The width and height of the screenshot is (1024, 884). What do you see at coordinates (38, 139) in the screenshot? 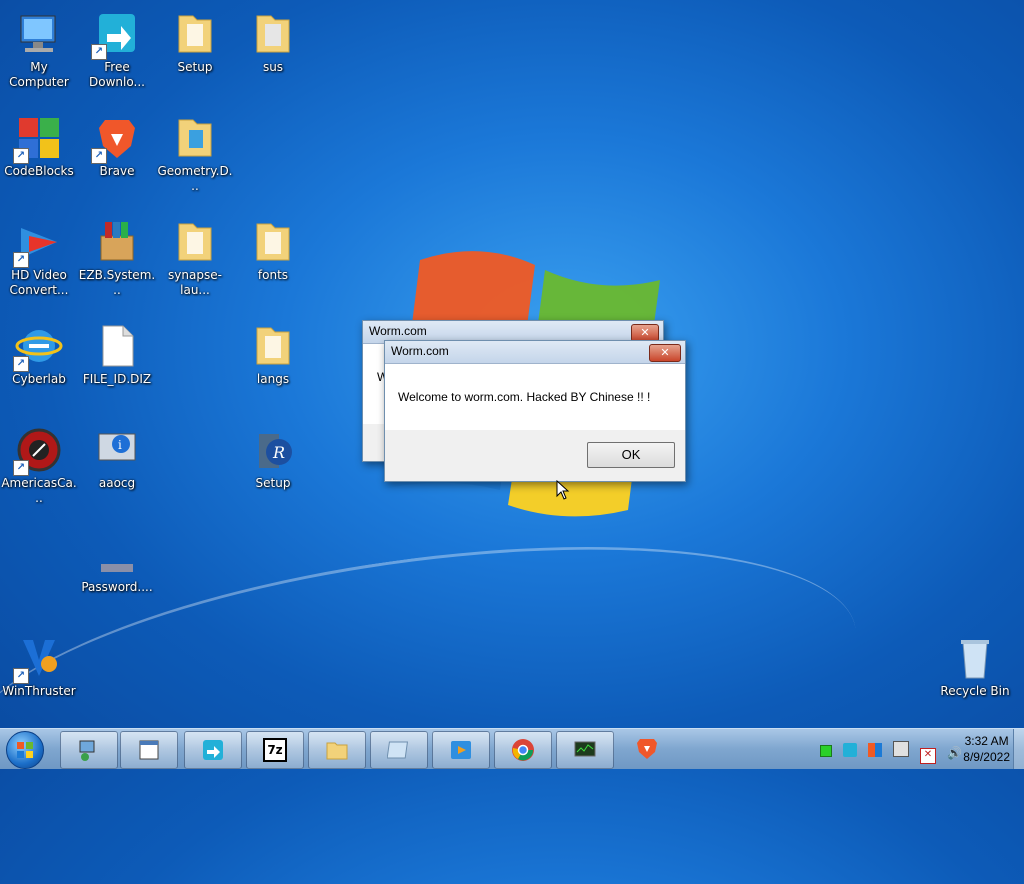
I see `codeblocks-icon: ↗` at bounding box center [38, 139].